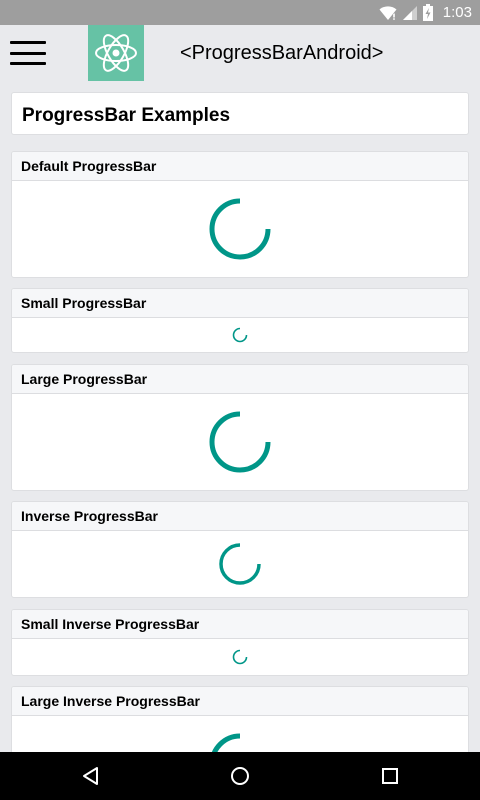 Image resolution: width=480 pixels, height=800 pixels. I want to click on section-header: Large ProgressBar, so click(240, 379).